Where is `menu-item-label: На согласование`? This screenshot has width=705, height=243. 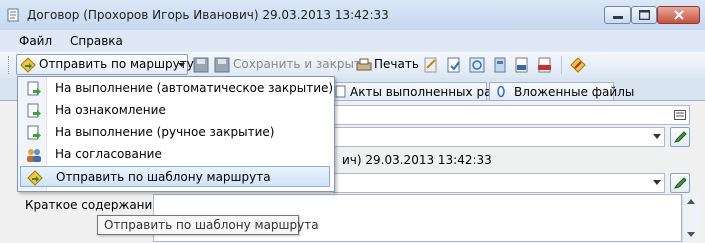 menu-item-label: На согласование is located at coordinates (108, 154).